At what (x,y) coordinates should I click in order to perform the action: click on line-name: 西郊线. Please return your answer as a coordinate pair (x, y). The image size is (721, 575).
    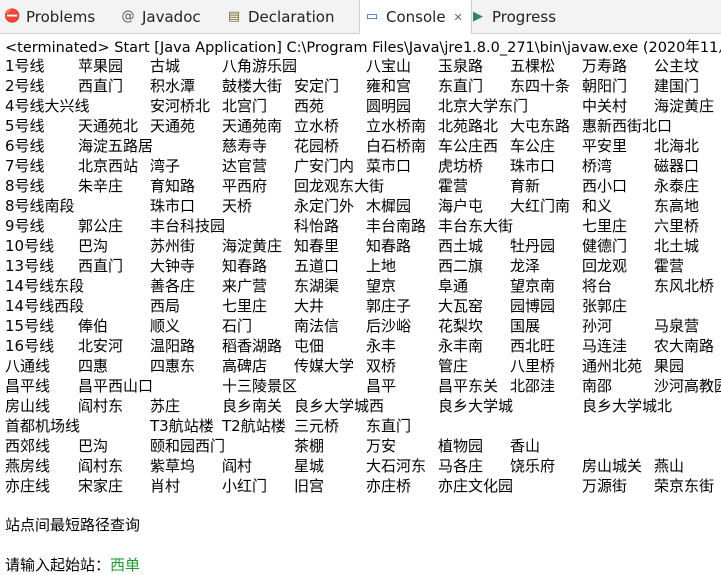
    Looking at the image, I should click on (28, 446).